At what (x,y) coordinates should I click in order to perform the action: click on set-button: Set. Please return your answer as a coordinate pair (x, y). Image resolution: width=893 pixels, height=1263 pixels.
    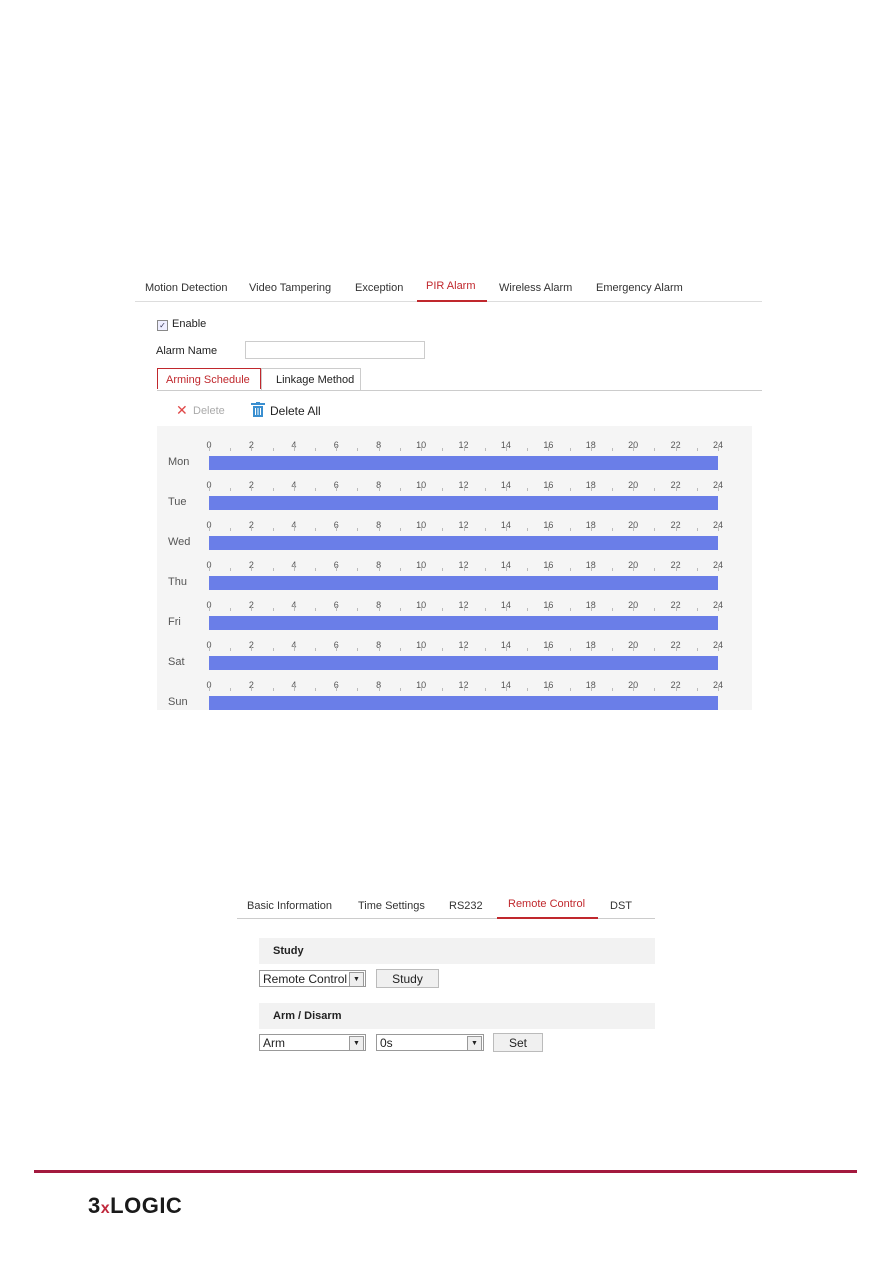
    Looking at the image, I should click on (518, 1042).